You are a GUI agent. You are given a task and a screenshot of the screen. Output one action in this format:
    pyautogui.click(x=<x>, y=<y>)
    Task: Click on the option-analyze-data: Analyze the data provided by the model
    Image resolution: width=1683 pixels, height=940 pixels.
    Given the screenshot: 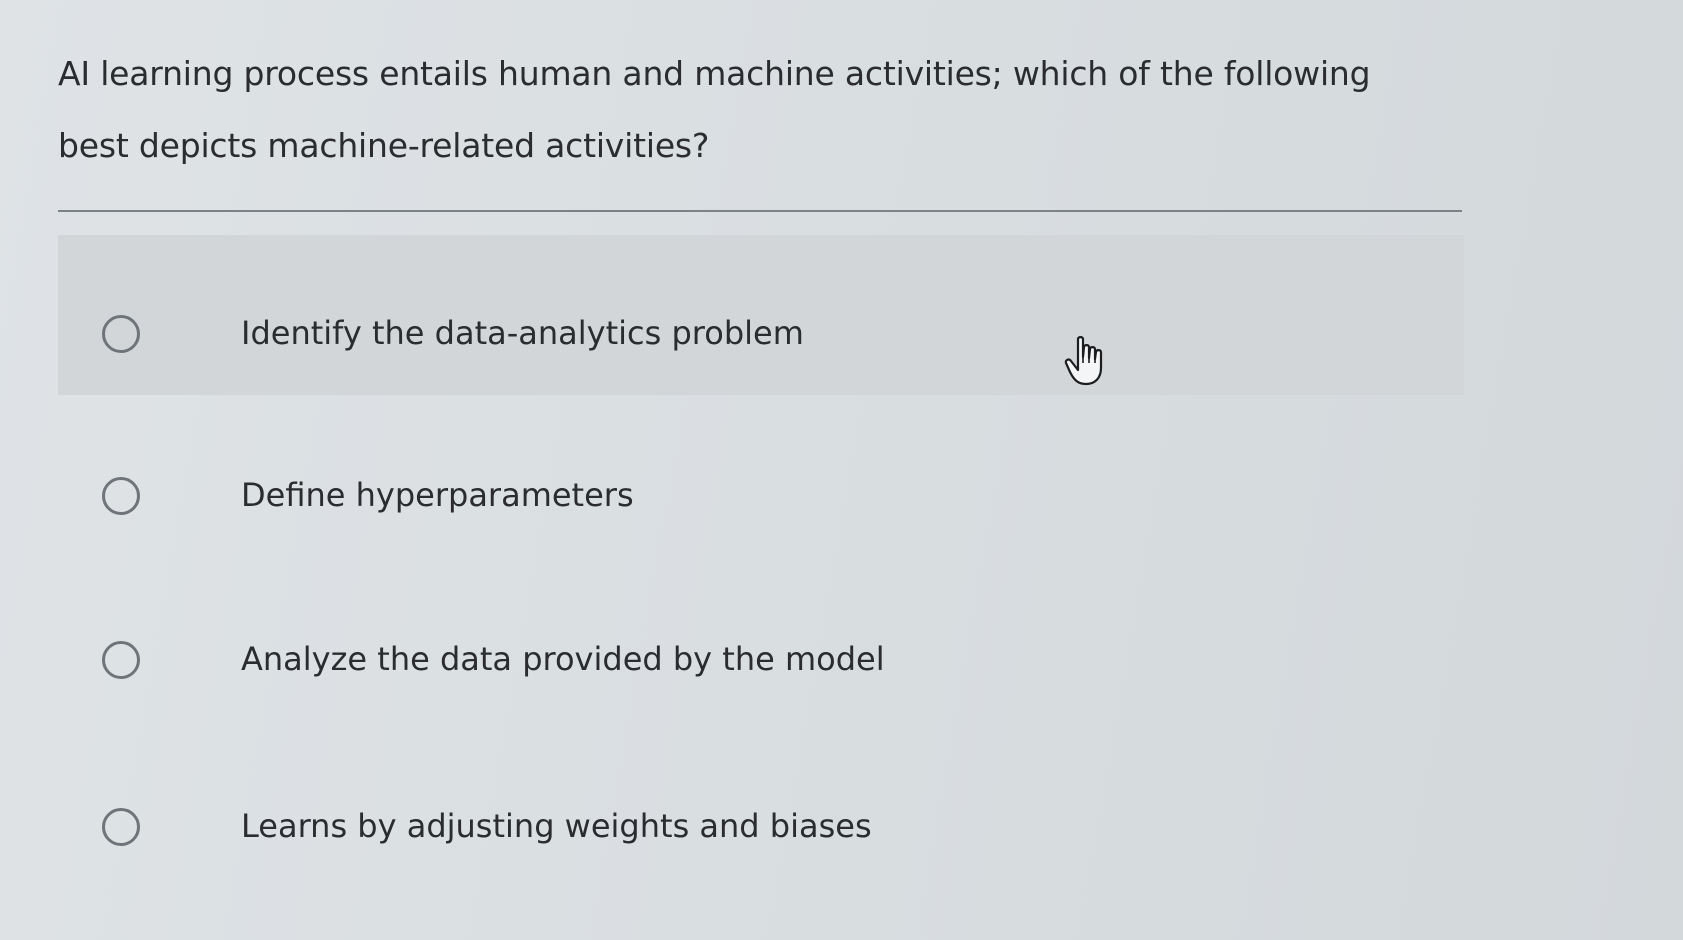 What is the action you would take?
    pyautogui.click(x=761, y=650)
    